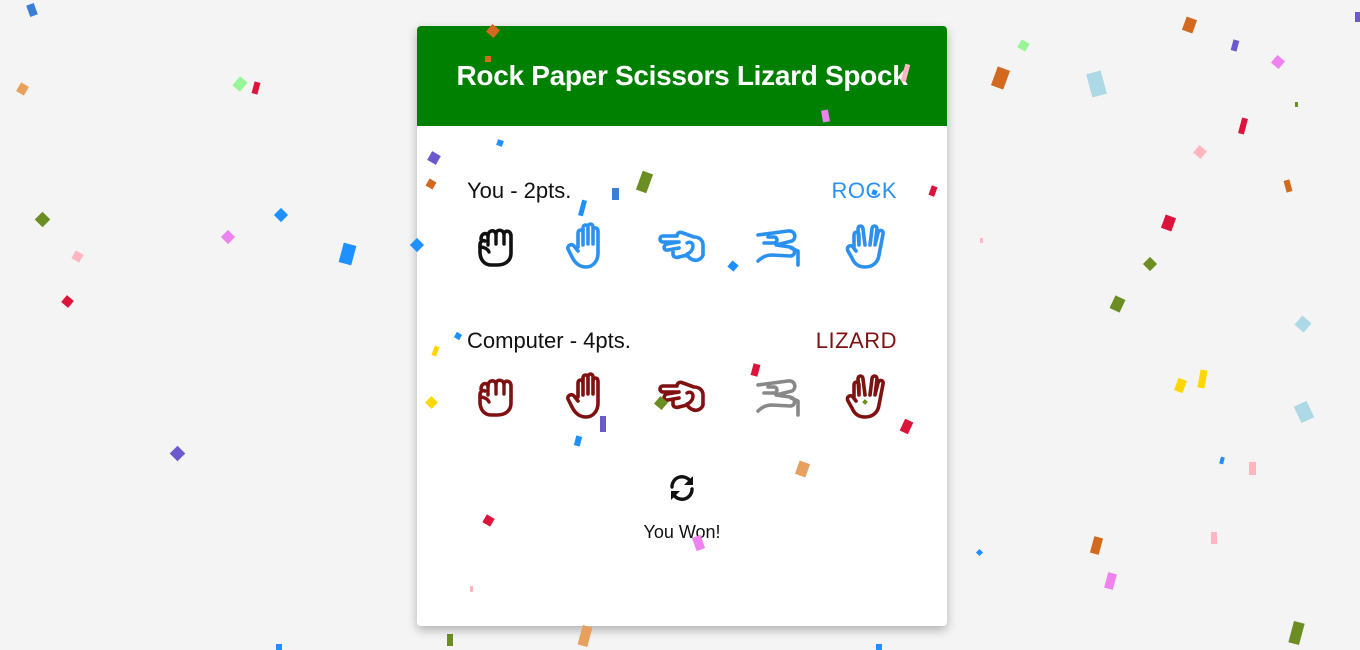  I want to click on computer-choice-label: LIZARD, so click(856, 340).